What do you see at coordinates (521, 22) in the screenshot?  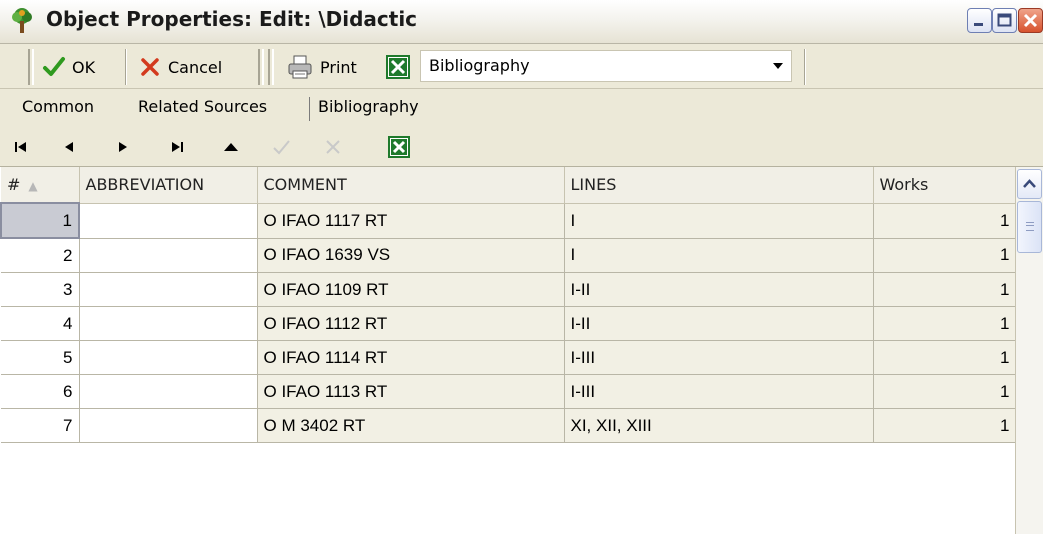 I see `title-bar: Object Properties: Edit: \Didactic` at bounding box center [521, 22].